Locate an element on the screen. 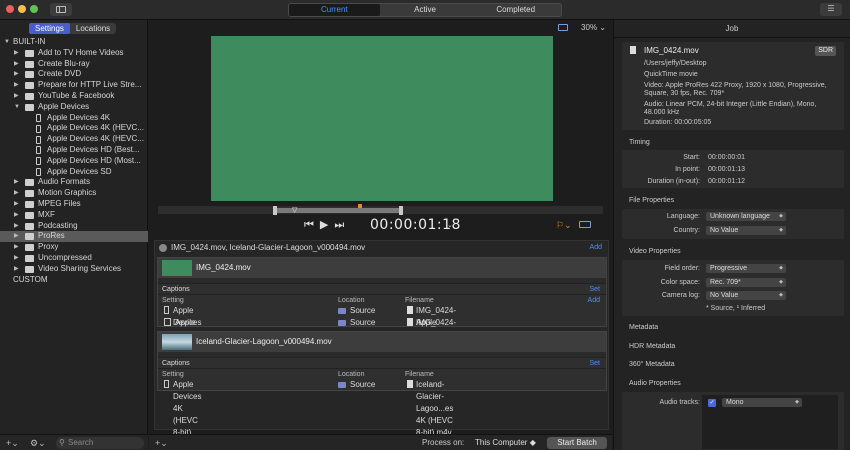 The height and width of the screenshot is (450, 850). file-icon is located at coordinates (410, 310).